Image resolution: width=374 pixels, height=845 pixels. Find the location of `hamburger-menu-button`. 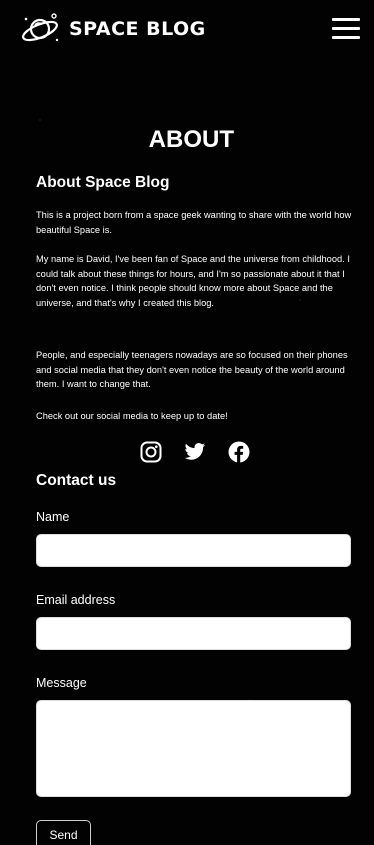

hamburger-menu-button is located at coordinates (346, 29).